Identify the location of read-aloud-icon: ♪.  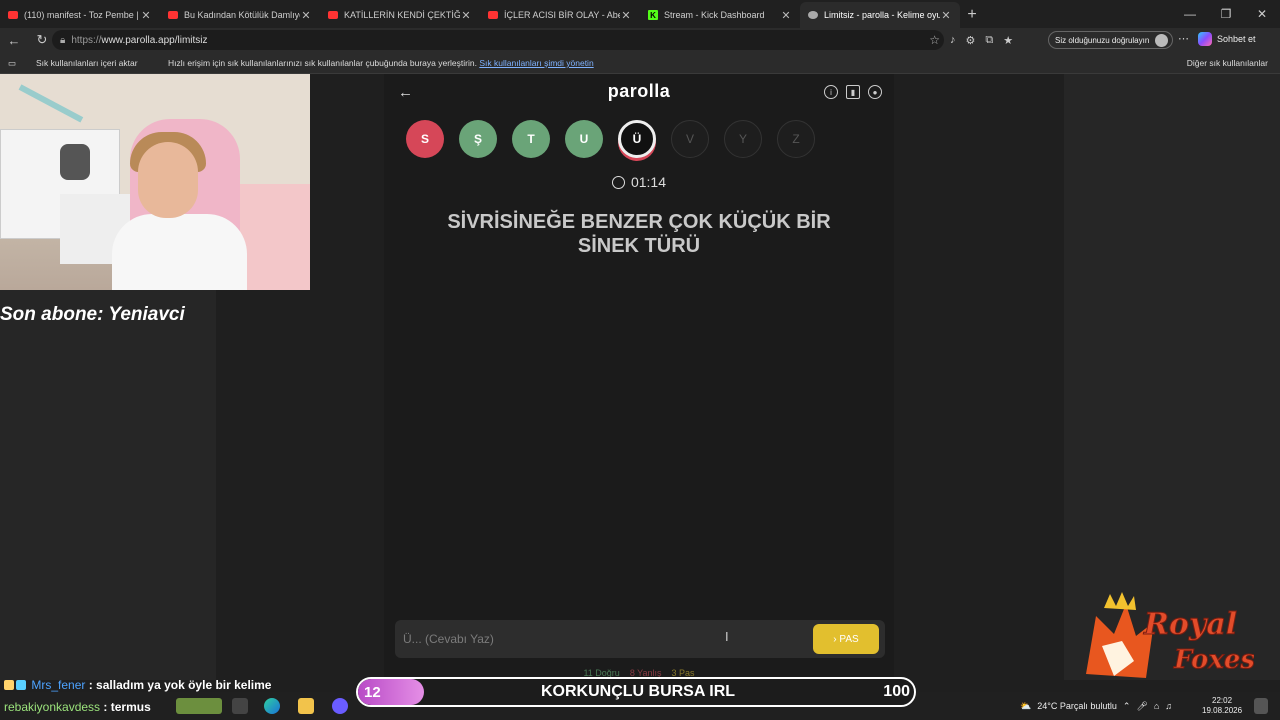
(953, 40).